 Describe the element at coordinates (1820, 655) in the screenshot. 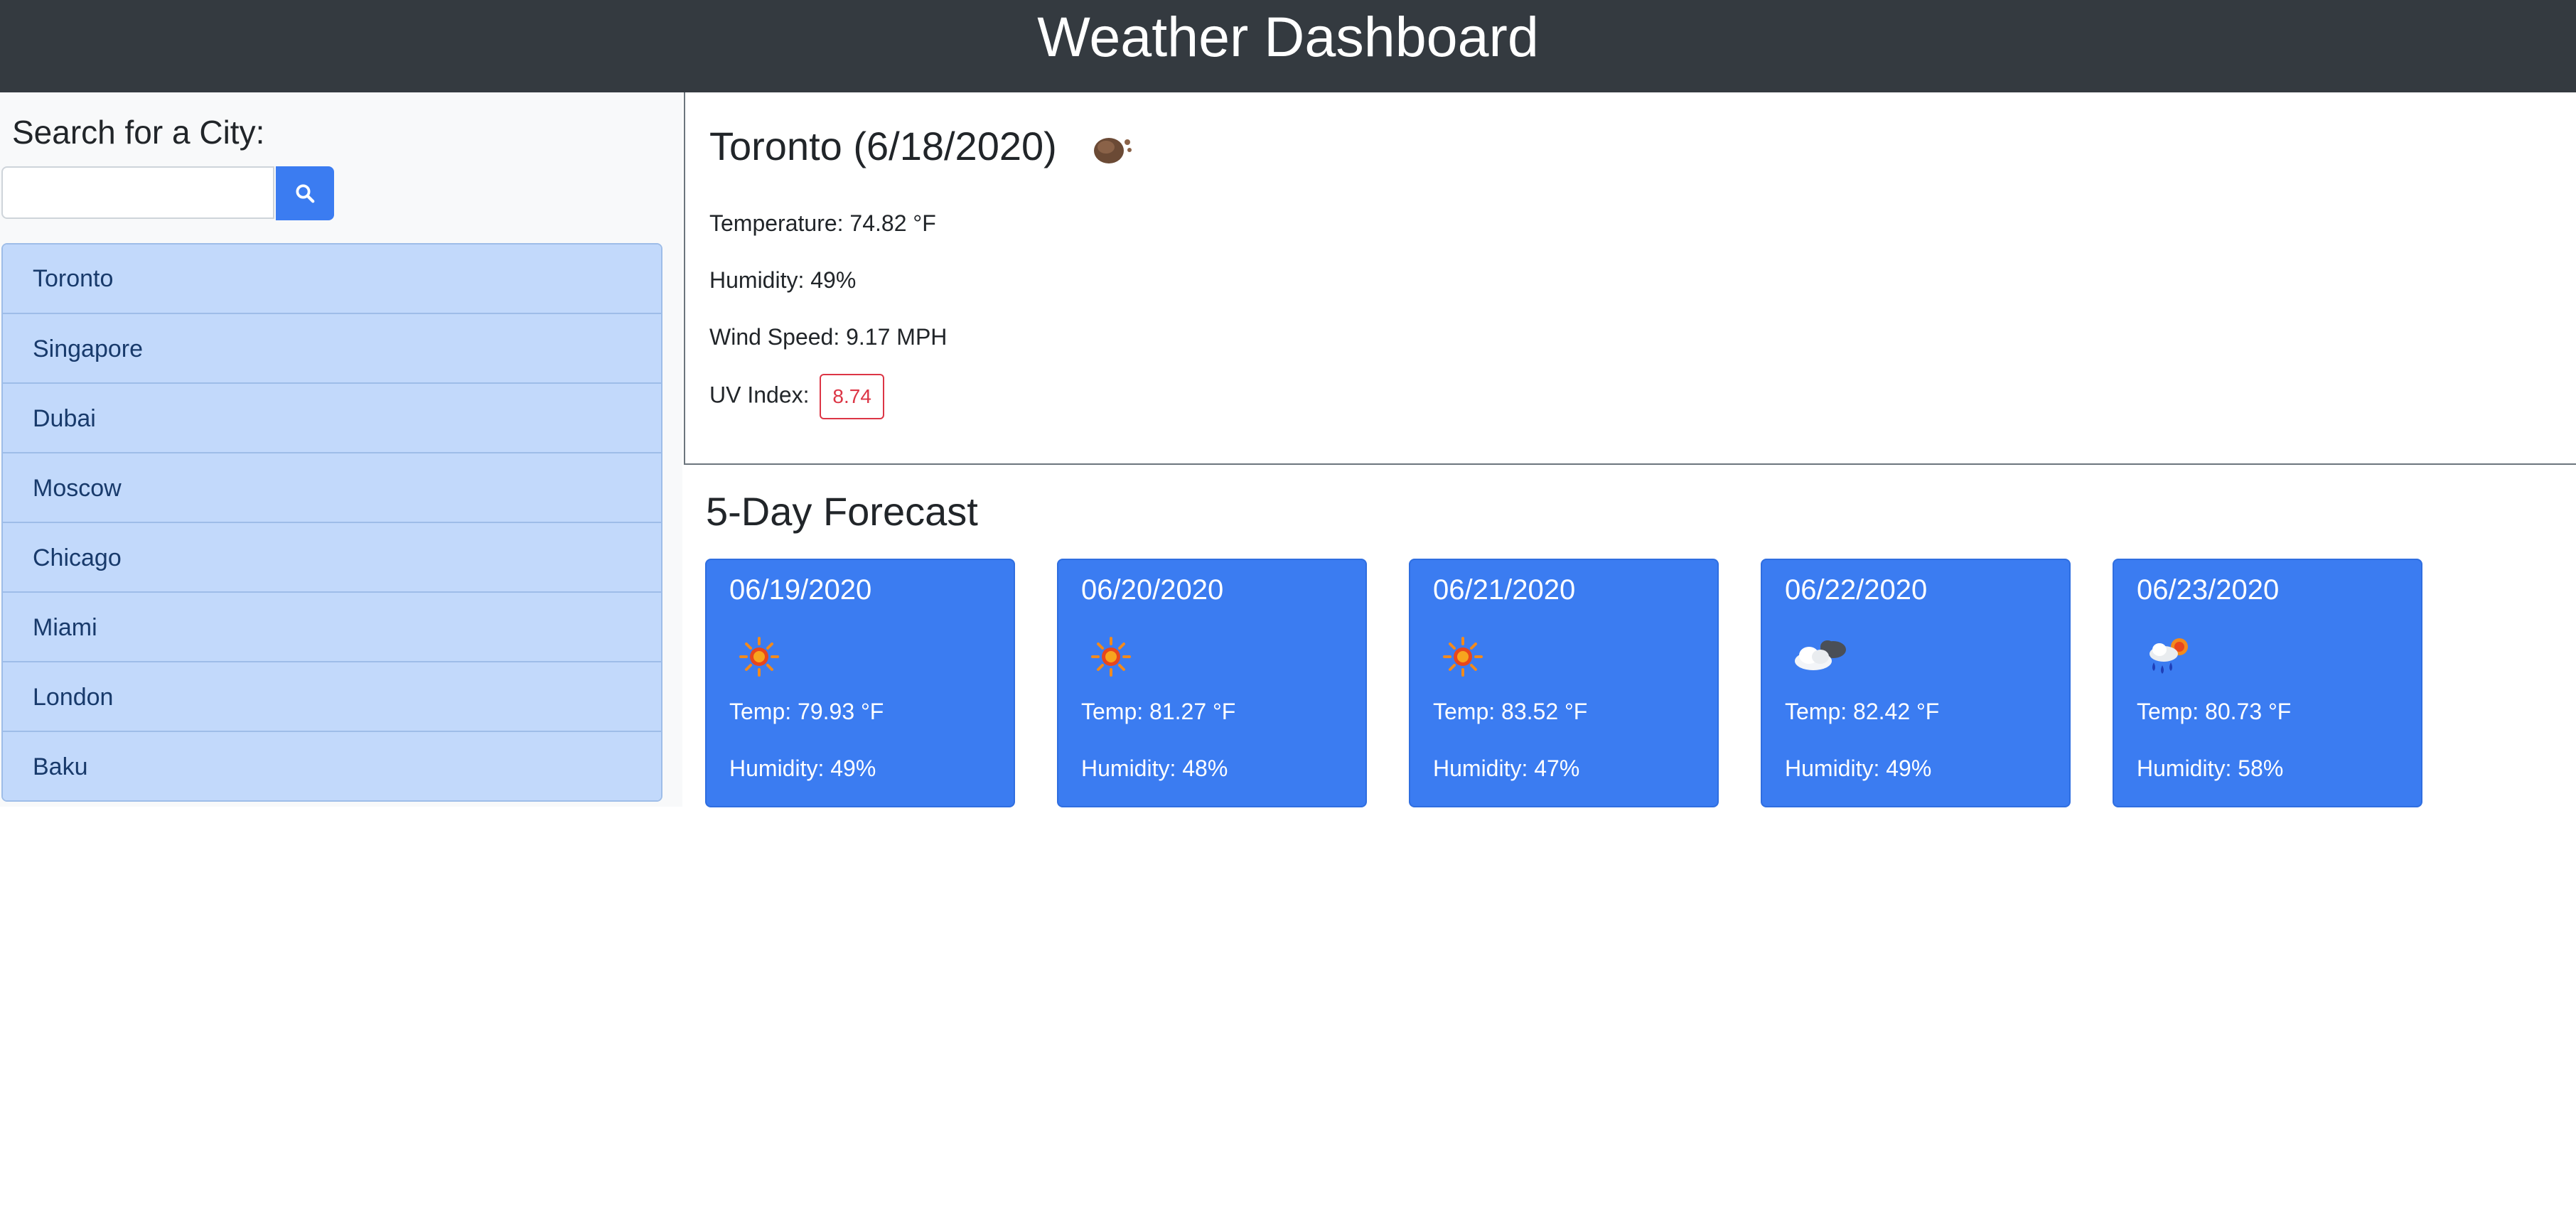

I see `clouds-icon` at that location.